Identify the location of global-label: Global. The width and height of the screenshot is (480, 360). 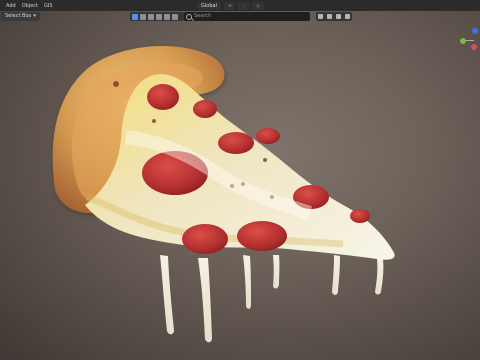
(209, 5).